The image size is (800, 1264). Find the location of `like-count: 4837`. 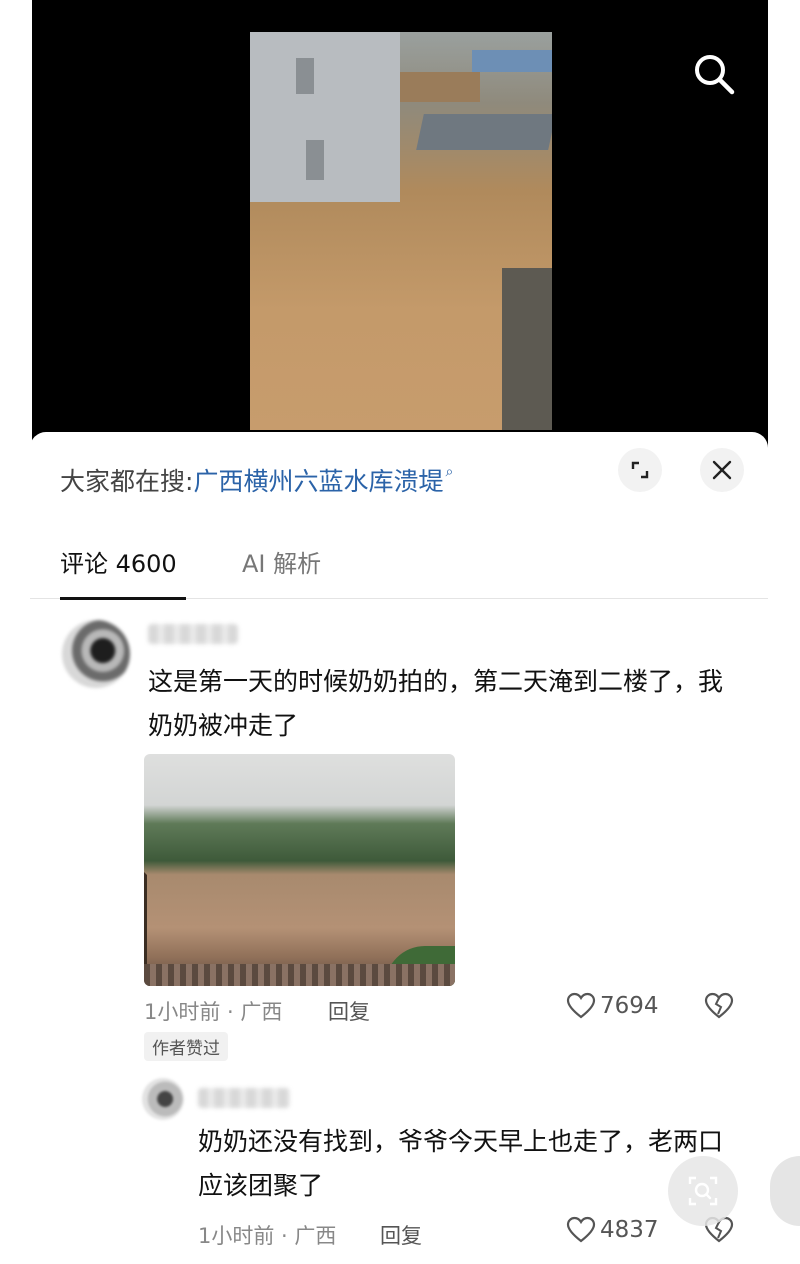

like-count: 4837 is located at coordinates (629, 1230).